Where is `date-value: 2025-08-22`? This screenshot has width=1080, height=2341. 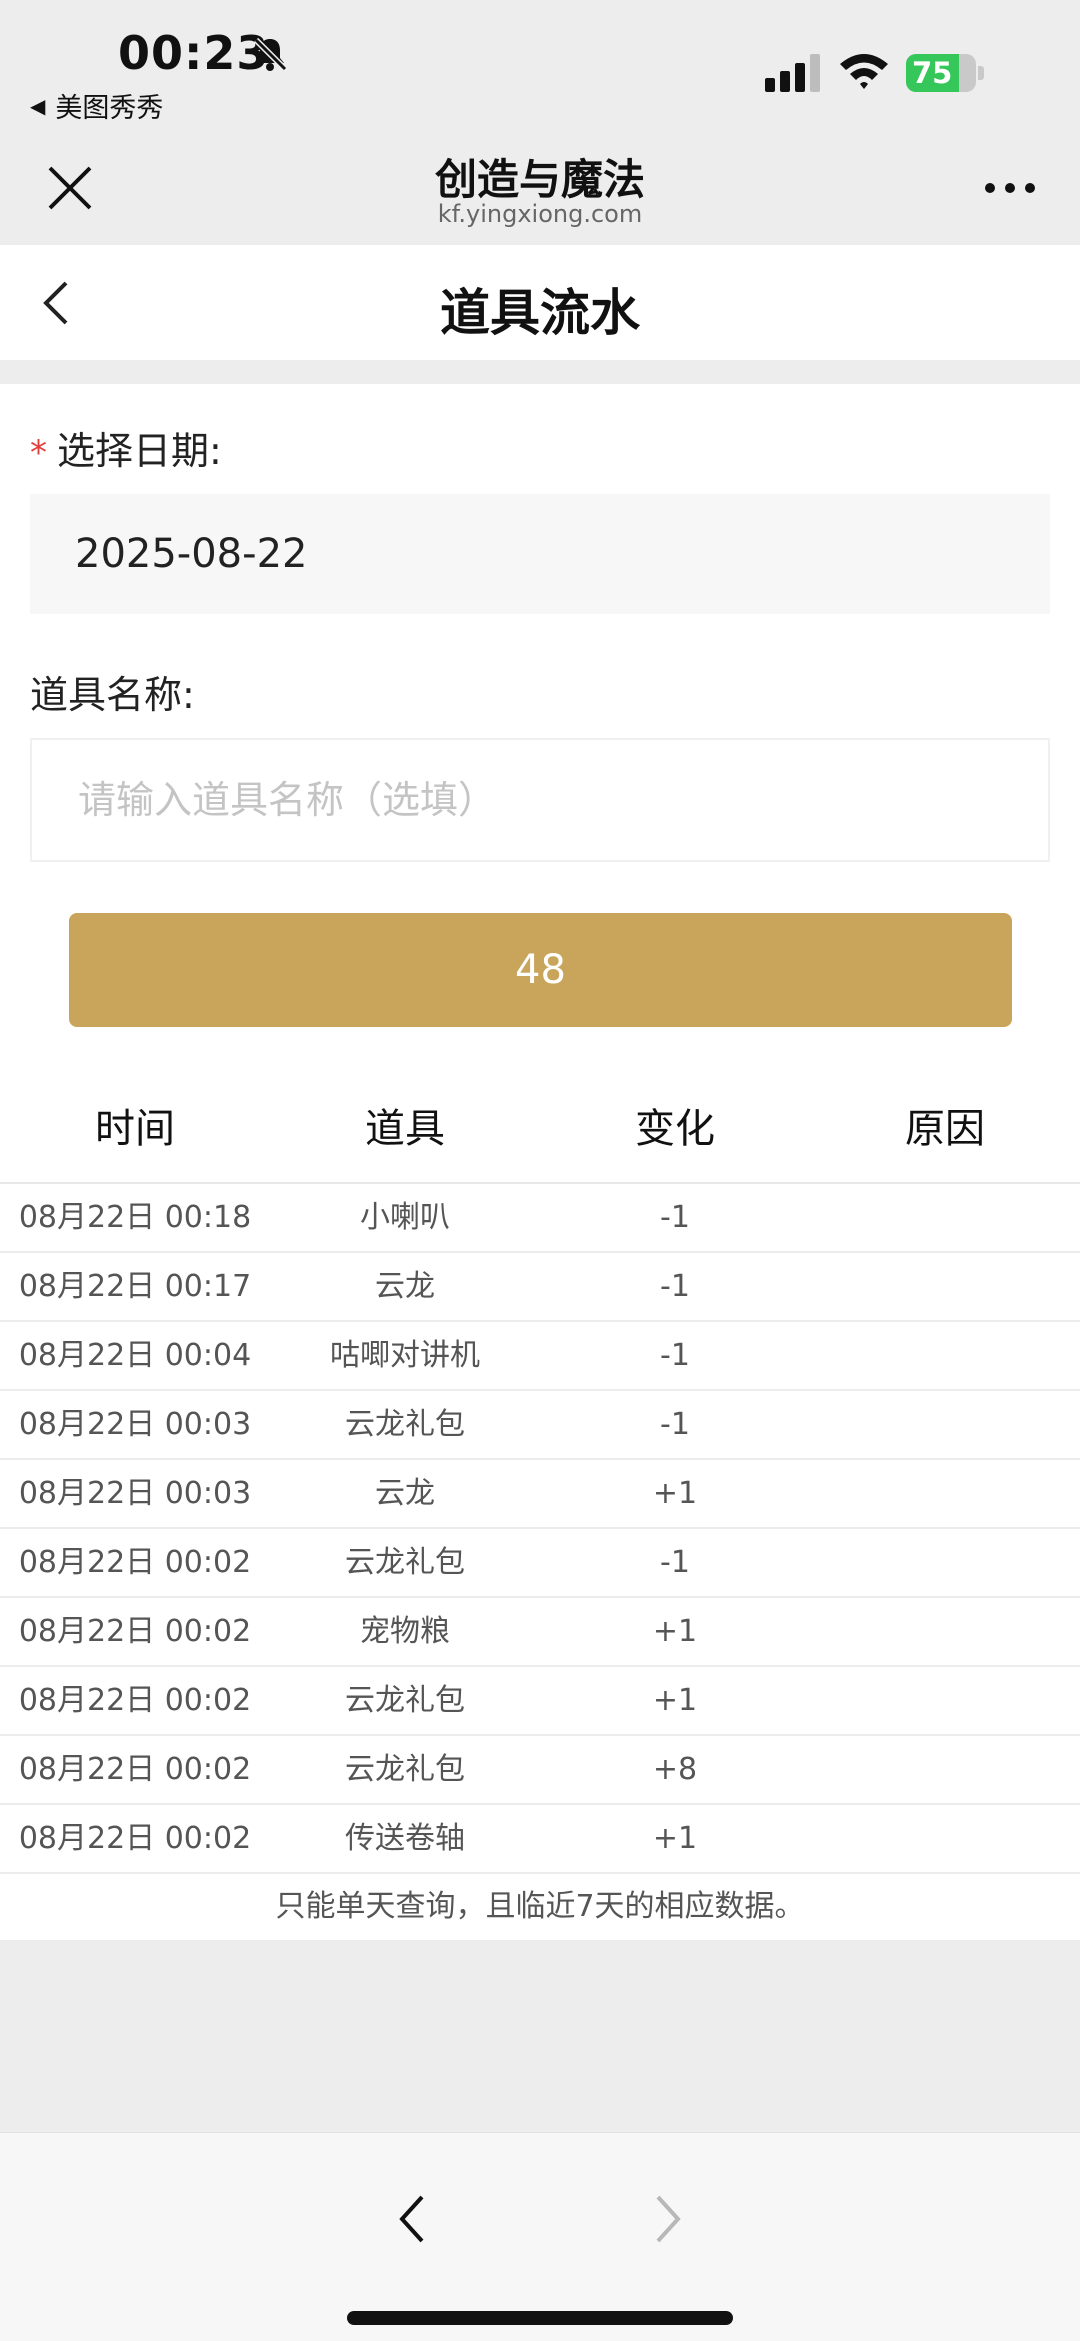 date-value: 2025-08-22 is located at coordinates (191, 554).